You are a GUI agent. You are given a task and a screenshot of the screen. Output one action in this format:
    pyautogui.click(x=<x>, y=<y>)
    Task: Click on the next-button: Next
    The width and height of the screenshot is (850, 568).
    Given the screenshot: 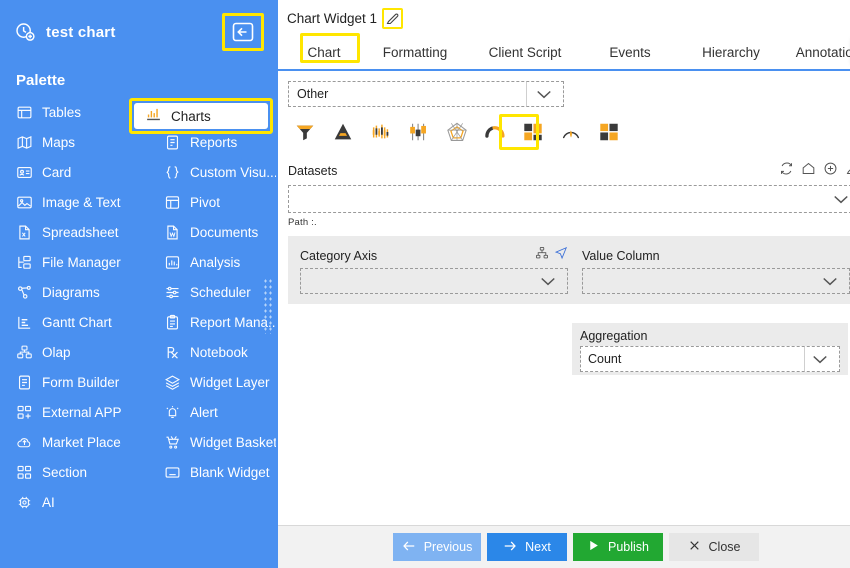 What is the action you would take?
    pyautogui.click(x=527, y=547)
    